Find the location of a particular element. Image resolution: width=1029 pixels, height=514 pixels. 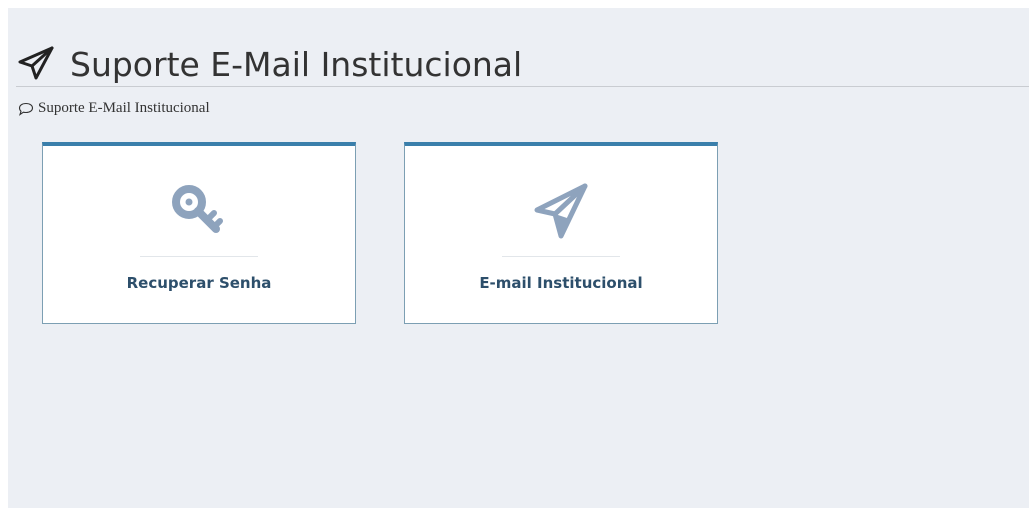

recuperar-senha-tile: Recuperar Senha is located at coordinates (199, 233).